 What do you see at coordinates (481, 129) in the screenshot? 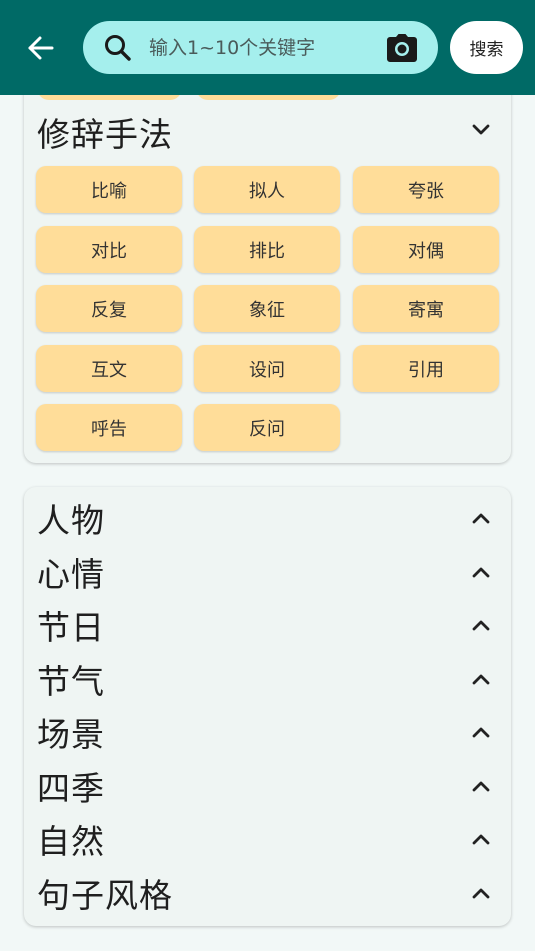
I see `chevron-down-icon` at bounding box center [481, 129].